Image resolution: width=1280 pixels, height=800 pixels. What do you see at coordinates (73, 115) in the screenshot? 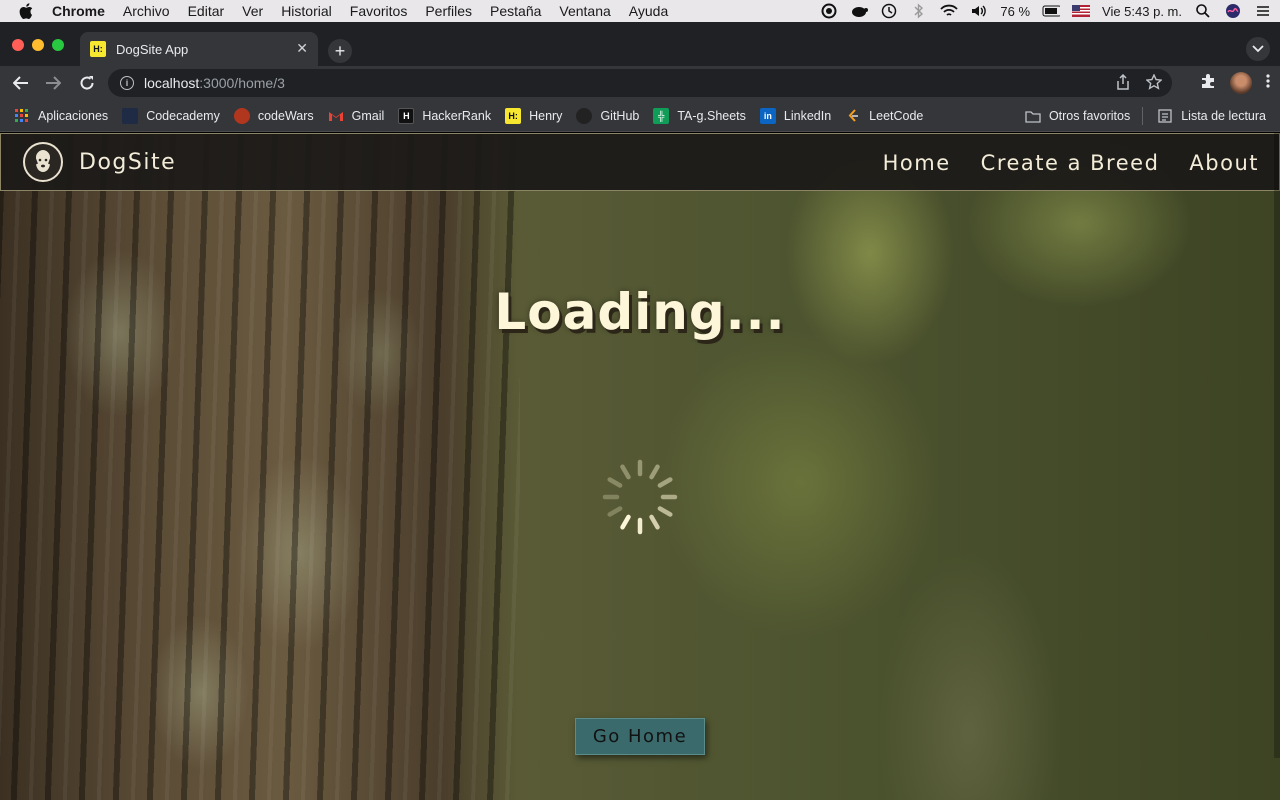
I see `bookmark-label: Aplicaciones` at bounding box center [73, 115].